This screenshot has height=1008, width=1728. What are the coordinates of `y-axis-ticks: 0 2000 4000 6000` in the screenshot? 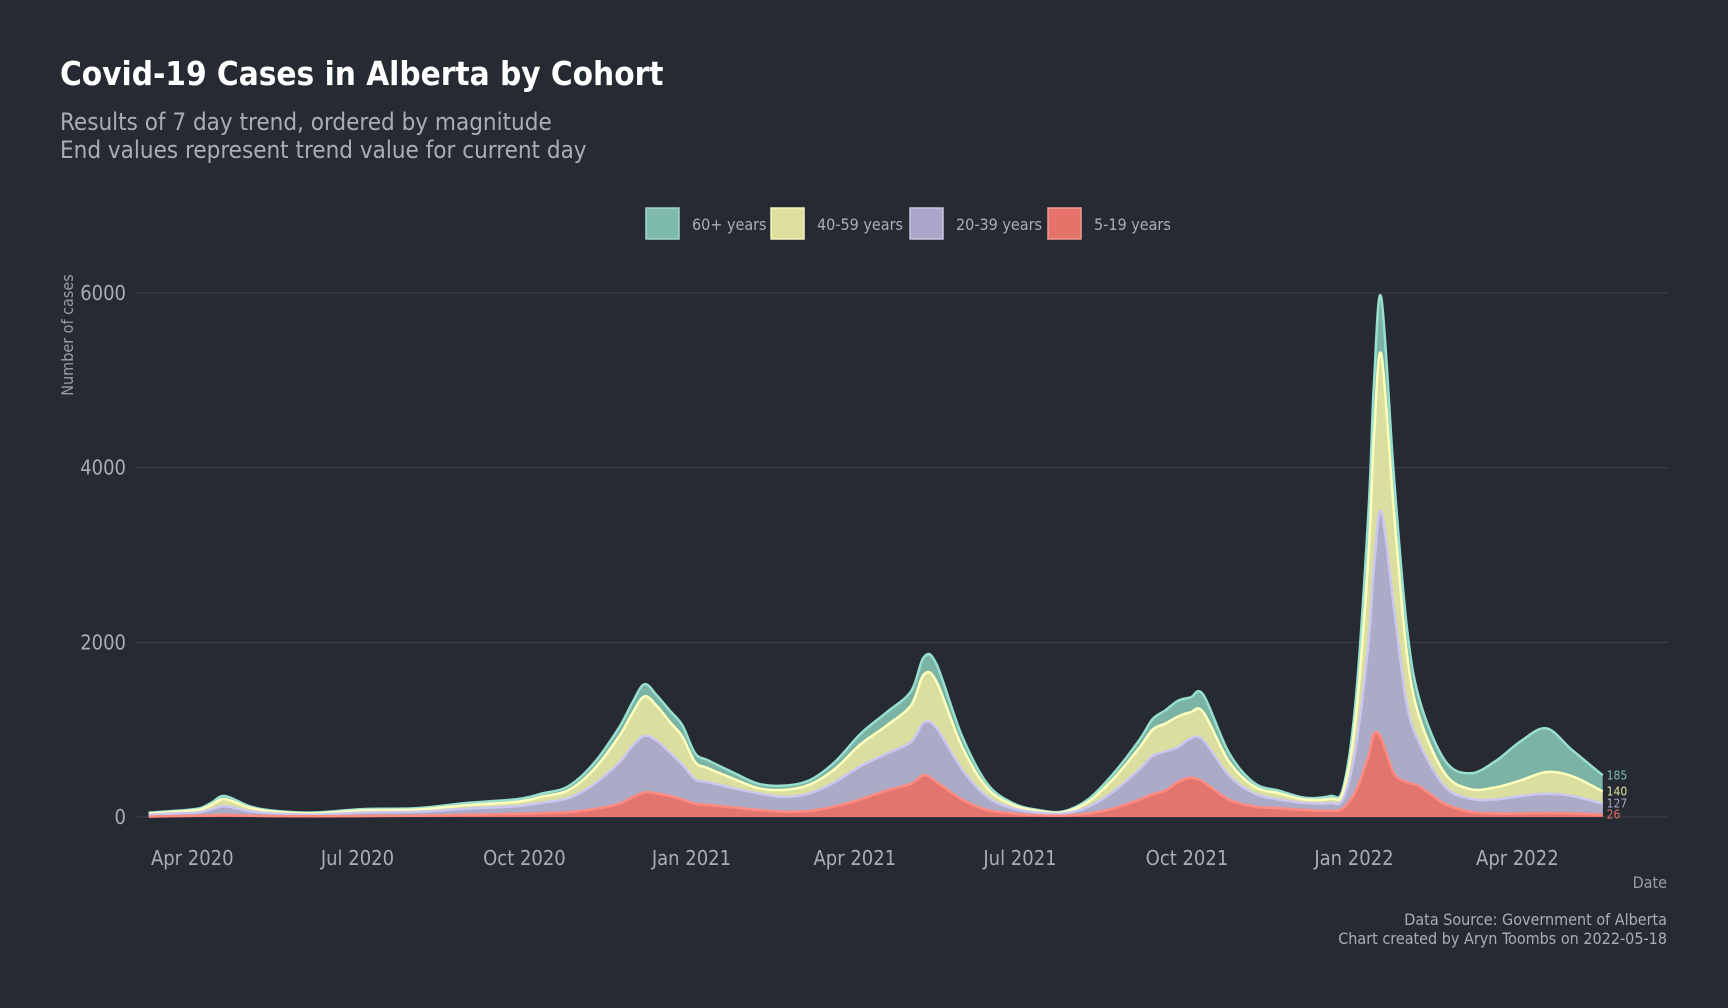 It's located at (103, 555).